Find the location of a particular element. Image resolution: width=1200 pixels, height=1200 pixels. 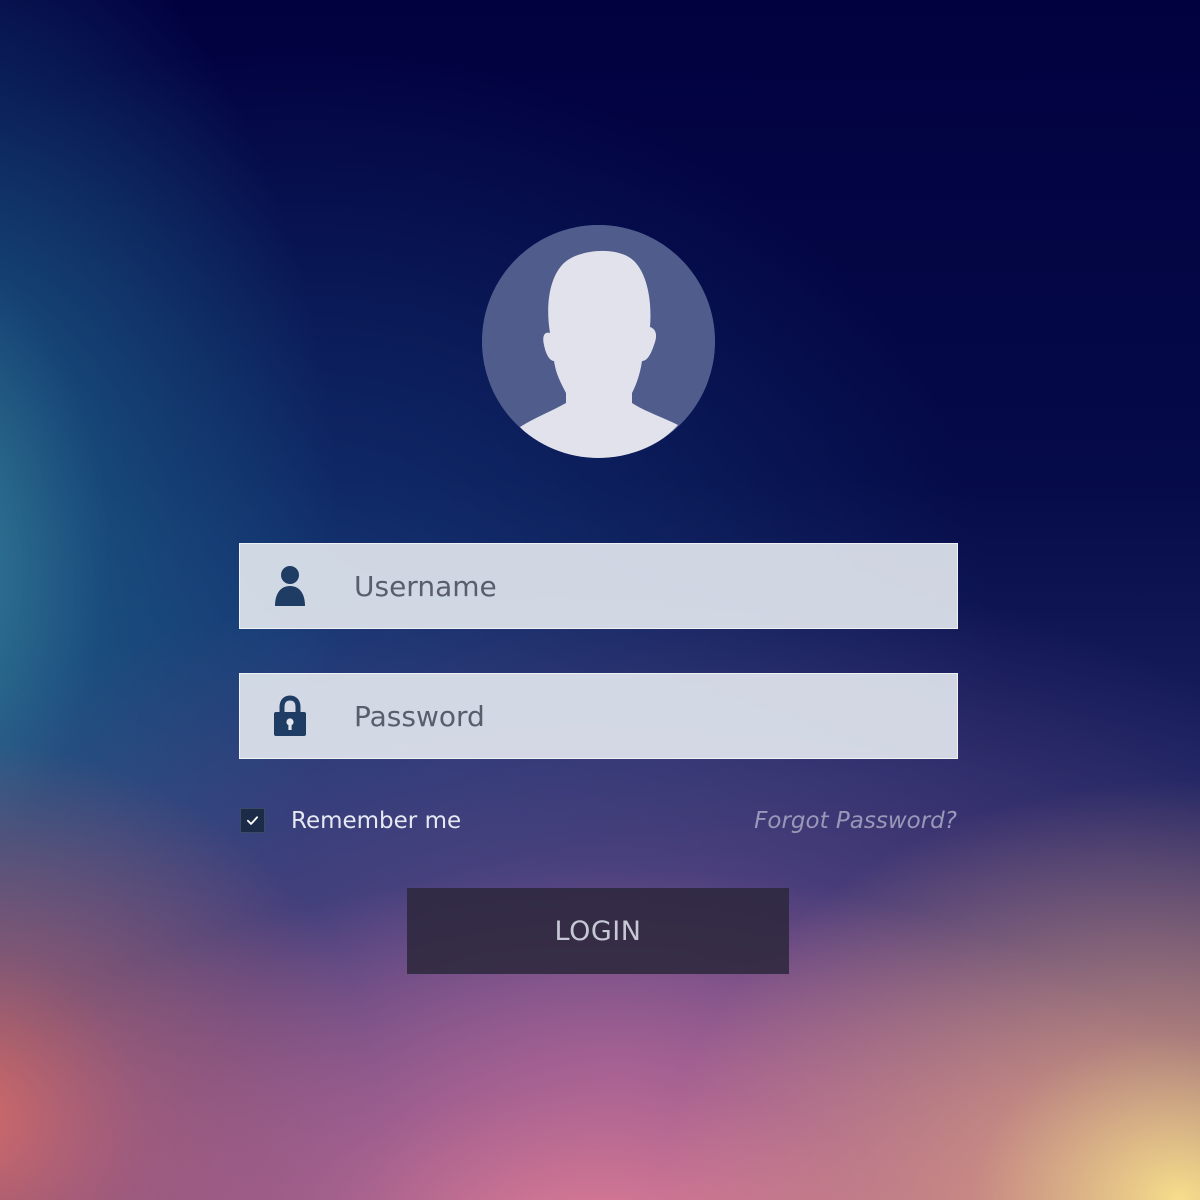

user-icon is located at coordinates (290, 586).